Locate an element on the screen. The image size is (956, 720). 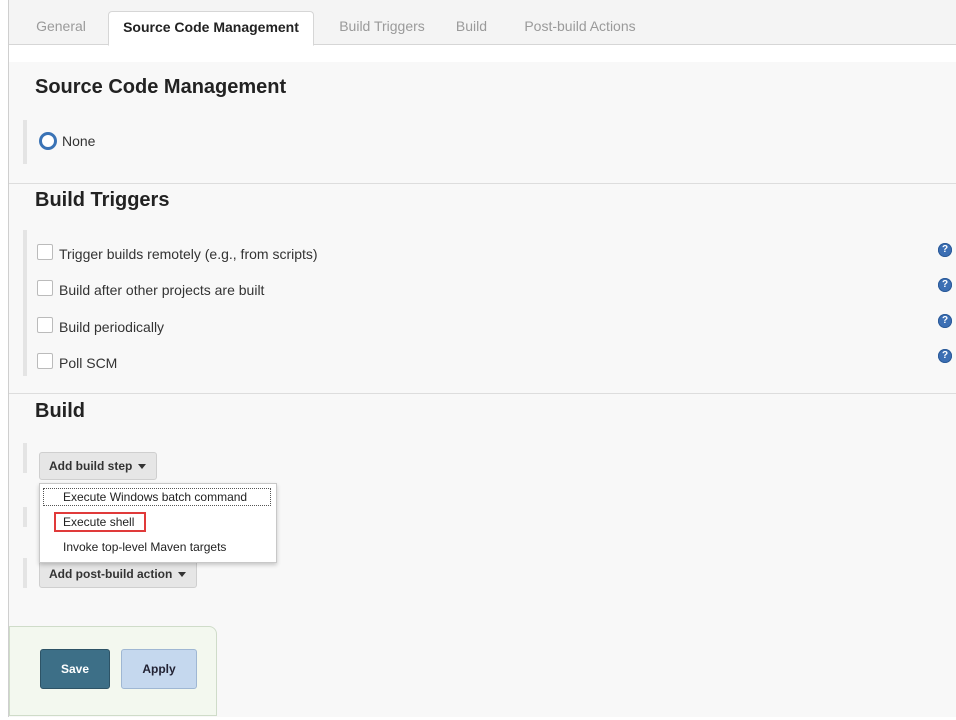
triggers-section-bar is located at coordinates (25, 303).